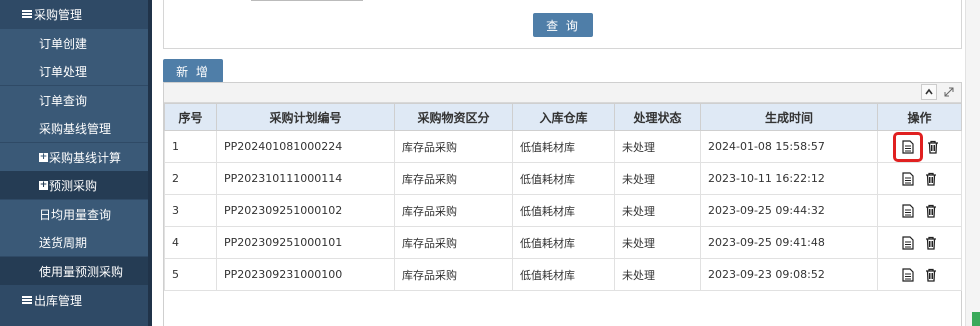 The image size is (980, 326). I want to click on col-header-no: 序号, so click(190, 117).